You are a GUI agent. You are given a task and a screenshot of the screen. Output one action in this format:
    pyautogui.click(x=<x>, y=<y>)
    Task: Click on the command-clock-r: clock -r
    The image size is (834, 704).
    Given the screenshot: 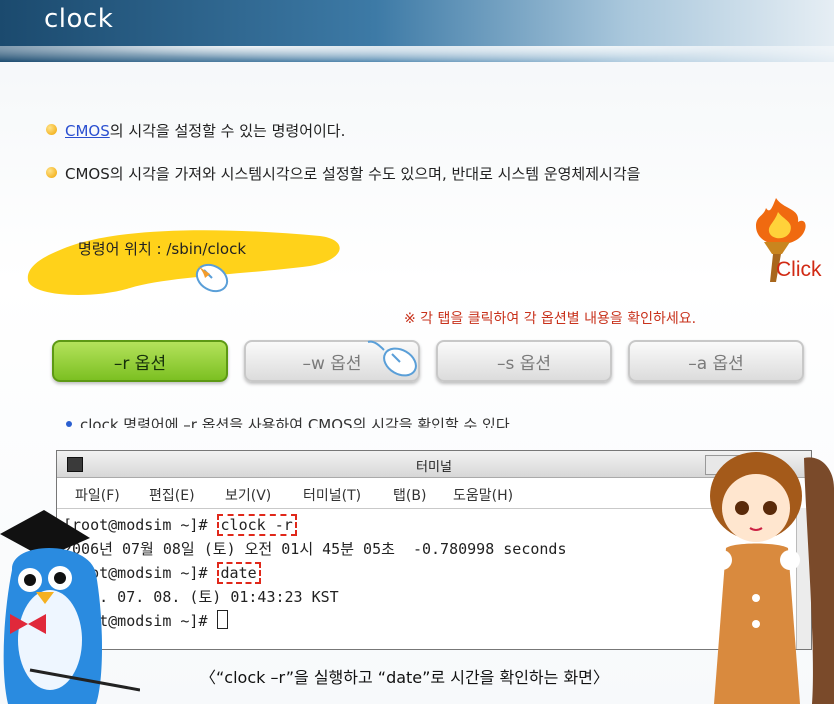 What is the action you would take?
    pyautogui.click(x=256, y=525)
    